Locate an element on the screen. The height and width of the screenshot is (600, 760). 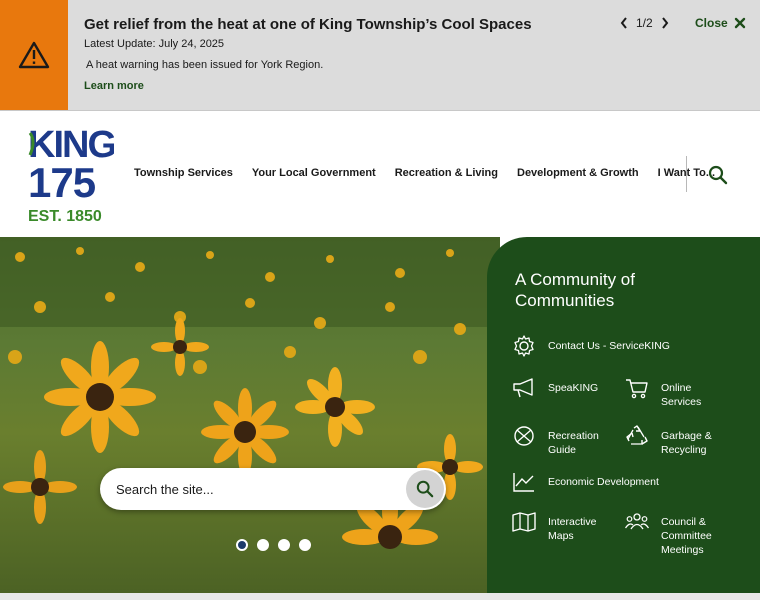
carousel-dots is located at coordinates (273, 545).